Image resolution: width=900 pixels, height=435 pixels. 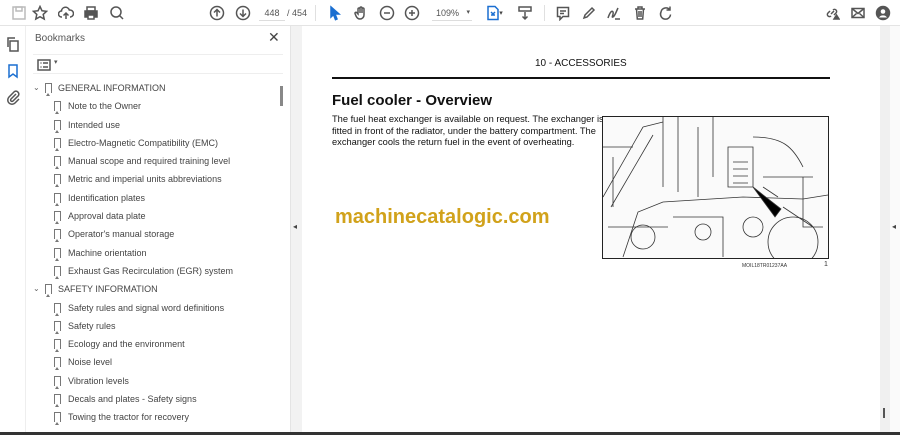 I want to click on bookmark-item: Ecology and the environment, so click(x=153, y=344).